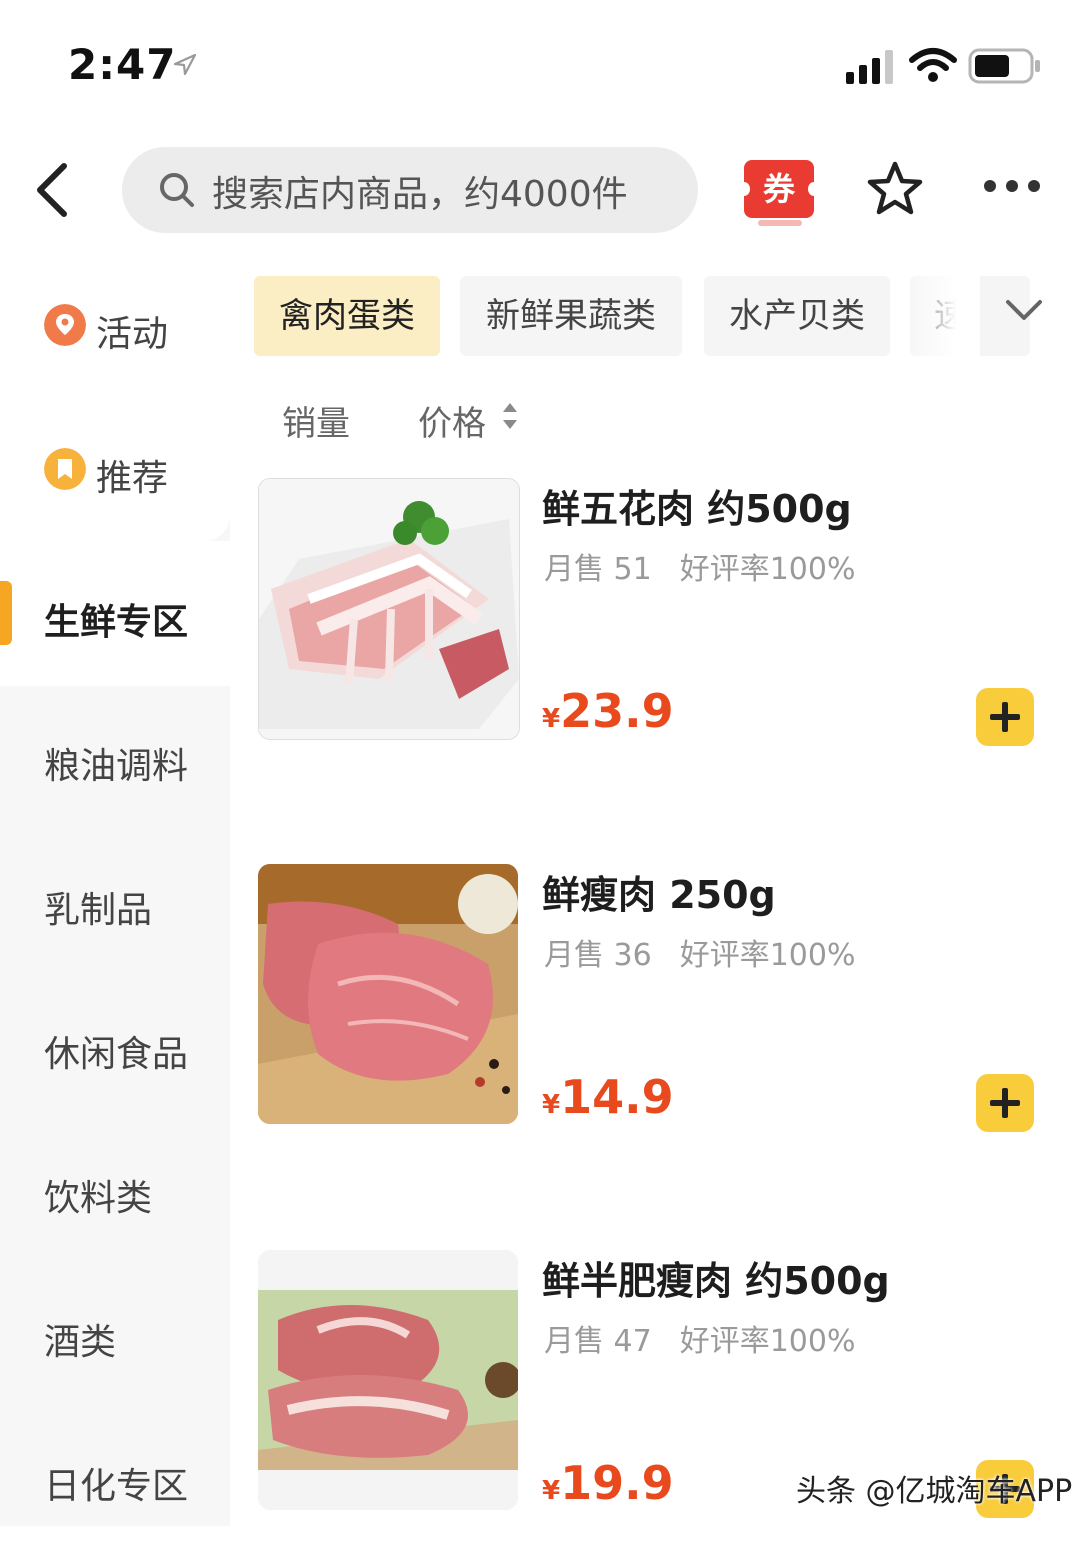 This screenshot has width=1080, height=1550. What do you see at coordinates (177, 190) in the screenshot?
I see `search-icon` at bounding box center [177, 190].